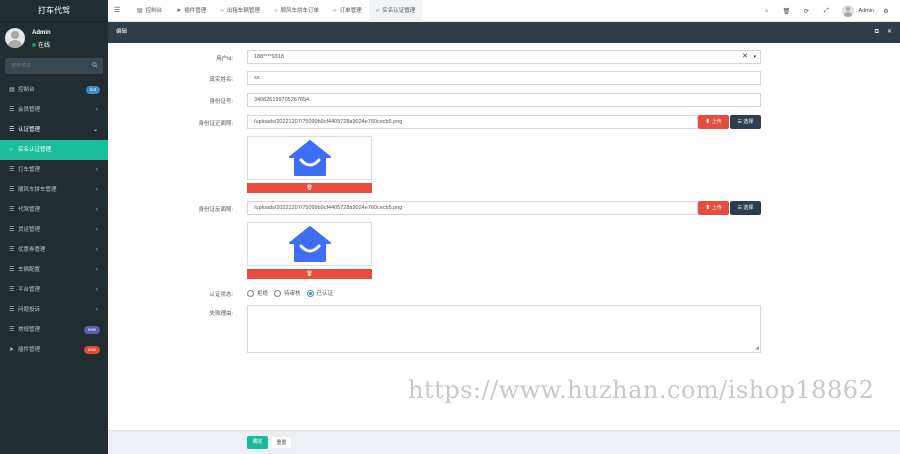 This screenshot has height=454, width=900. I want to click on sidebar-item: ☰ 车辆配置 ‹, so click(54, 270).